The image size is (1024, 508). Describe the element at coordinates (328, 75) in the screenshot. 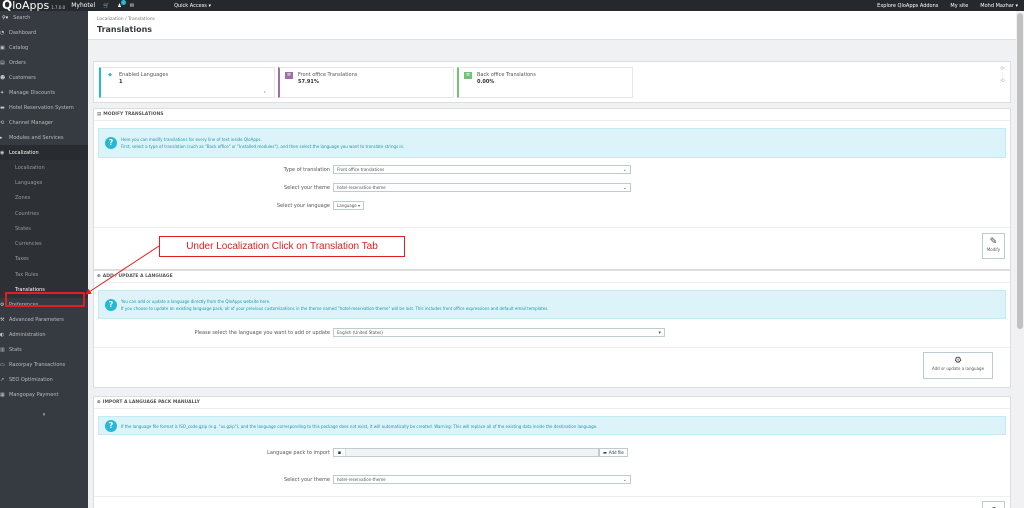

I see `kpi-title: Front office Translations` at that location.